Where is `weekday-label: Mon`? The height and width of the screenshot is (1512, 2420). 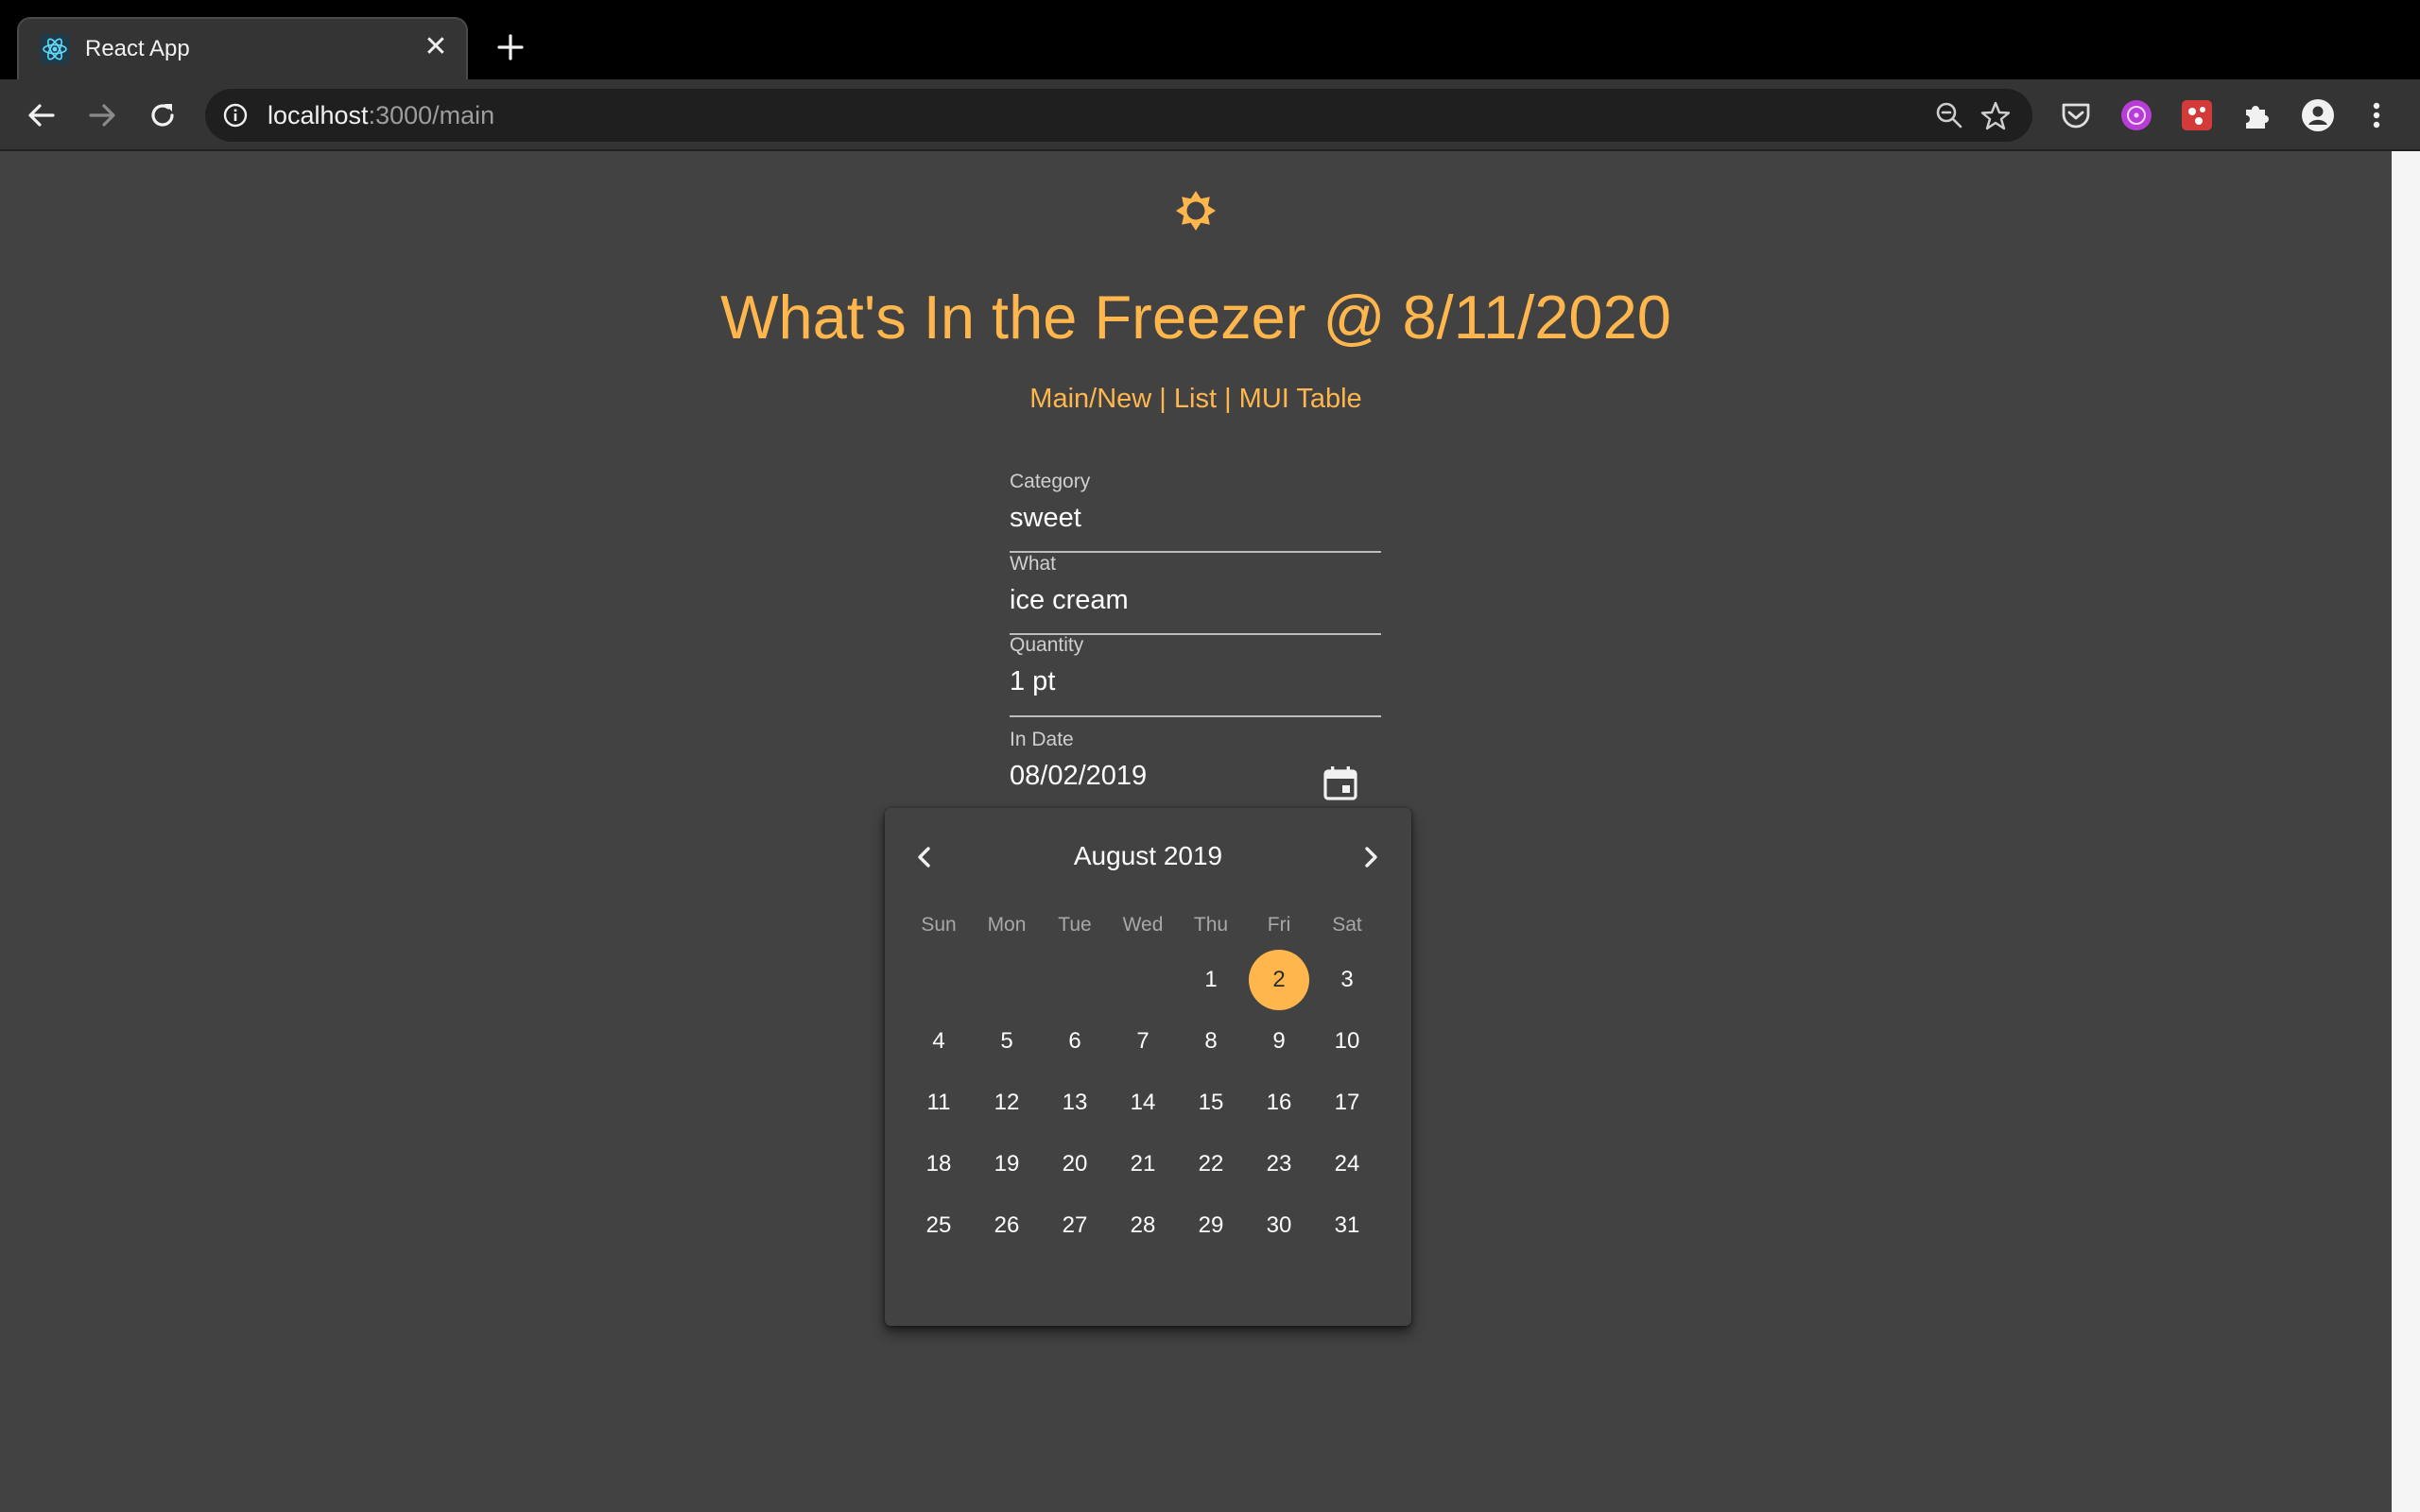
weekday-label: Mon is located at coordinates (1007, 925).